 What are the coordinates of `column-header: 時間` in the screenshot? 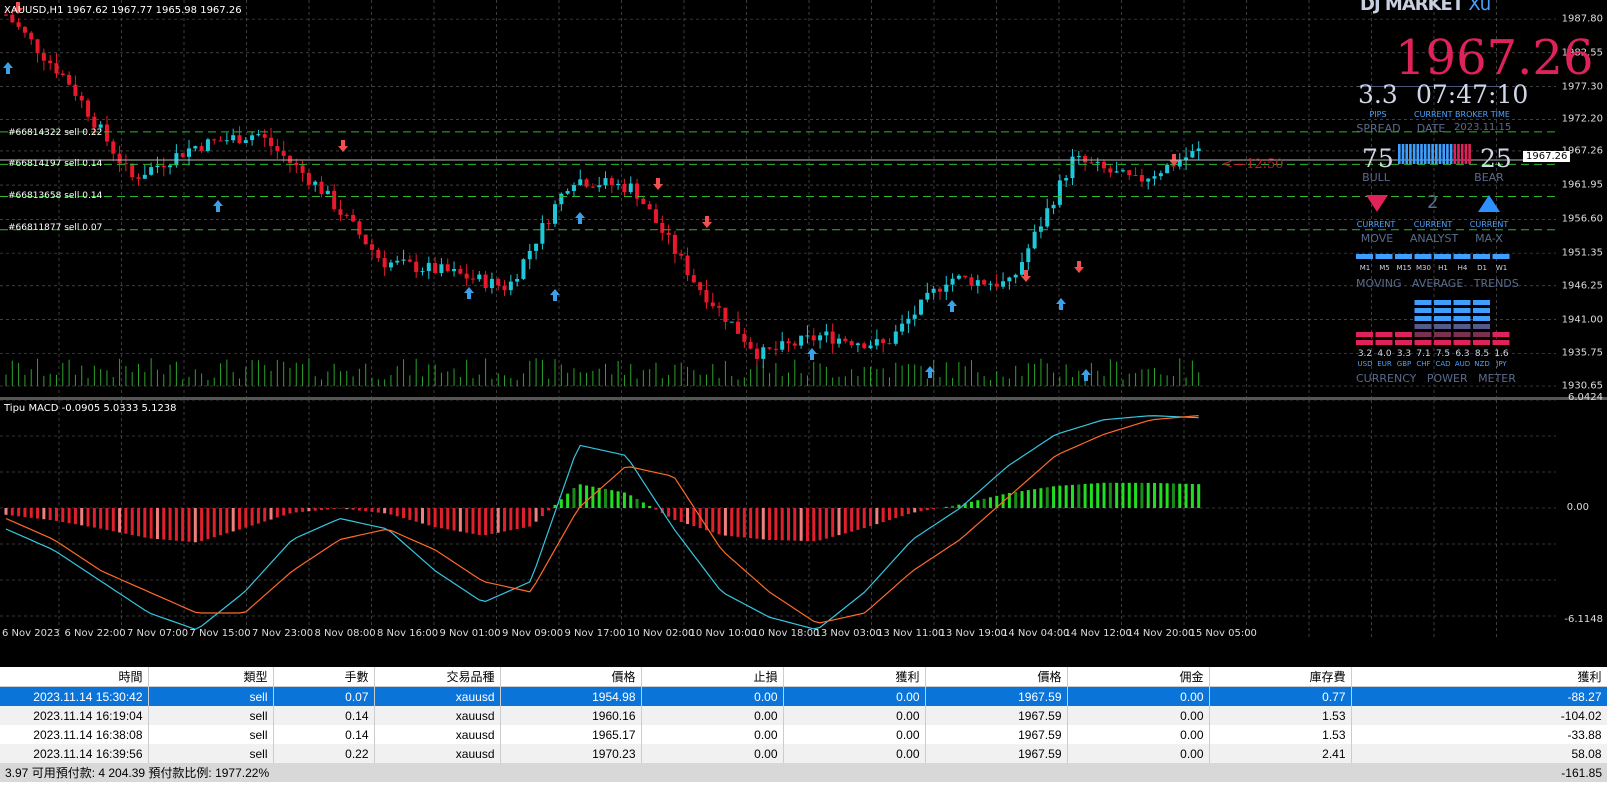 It's located at (74, 677).